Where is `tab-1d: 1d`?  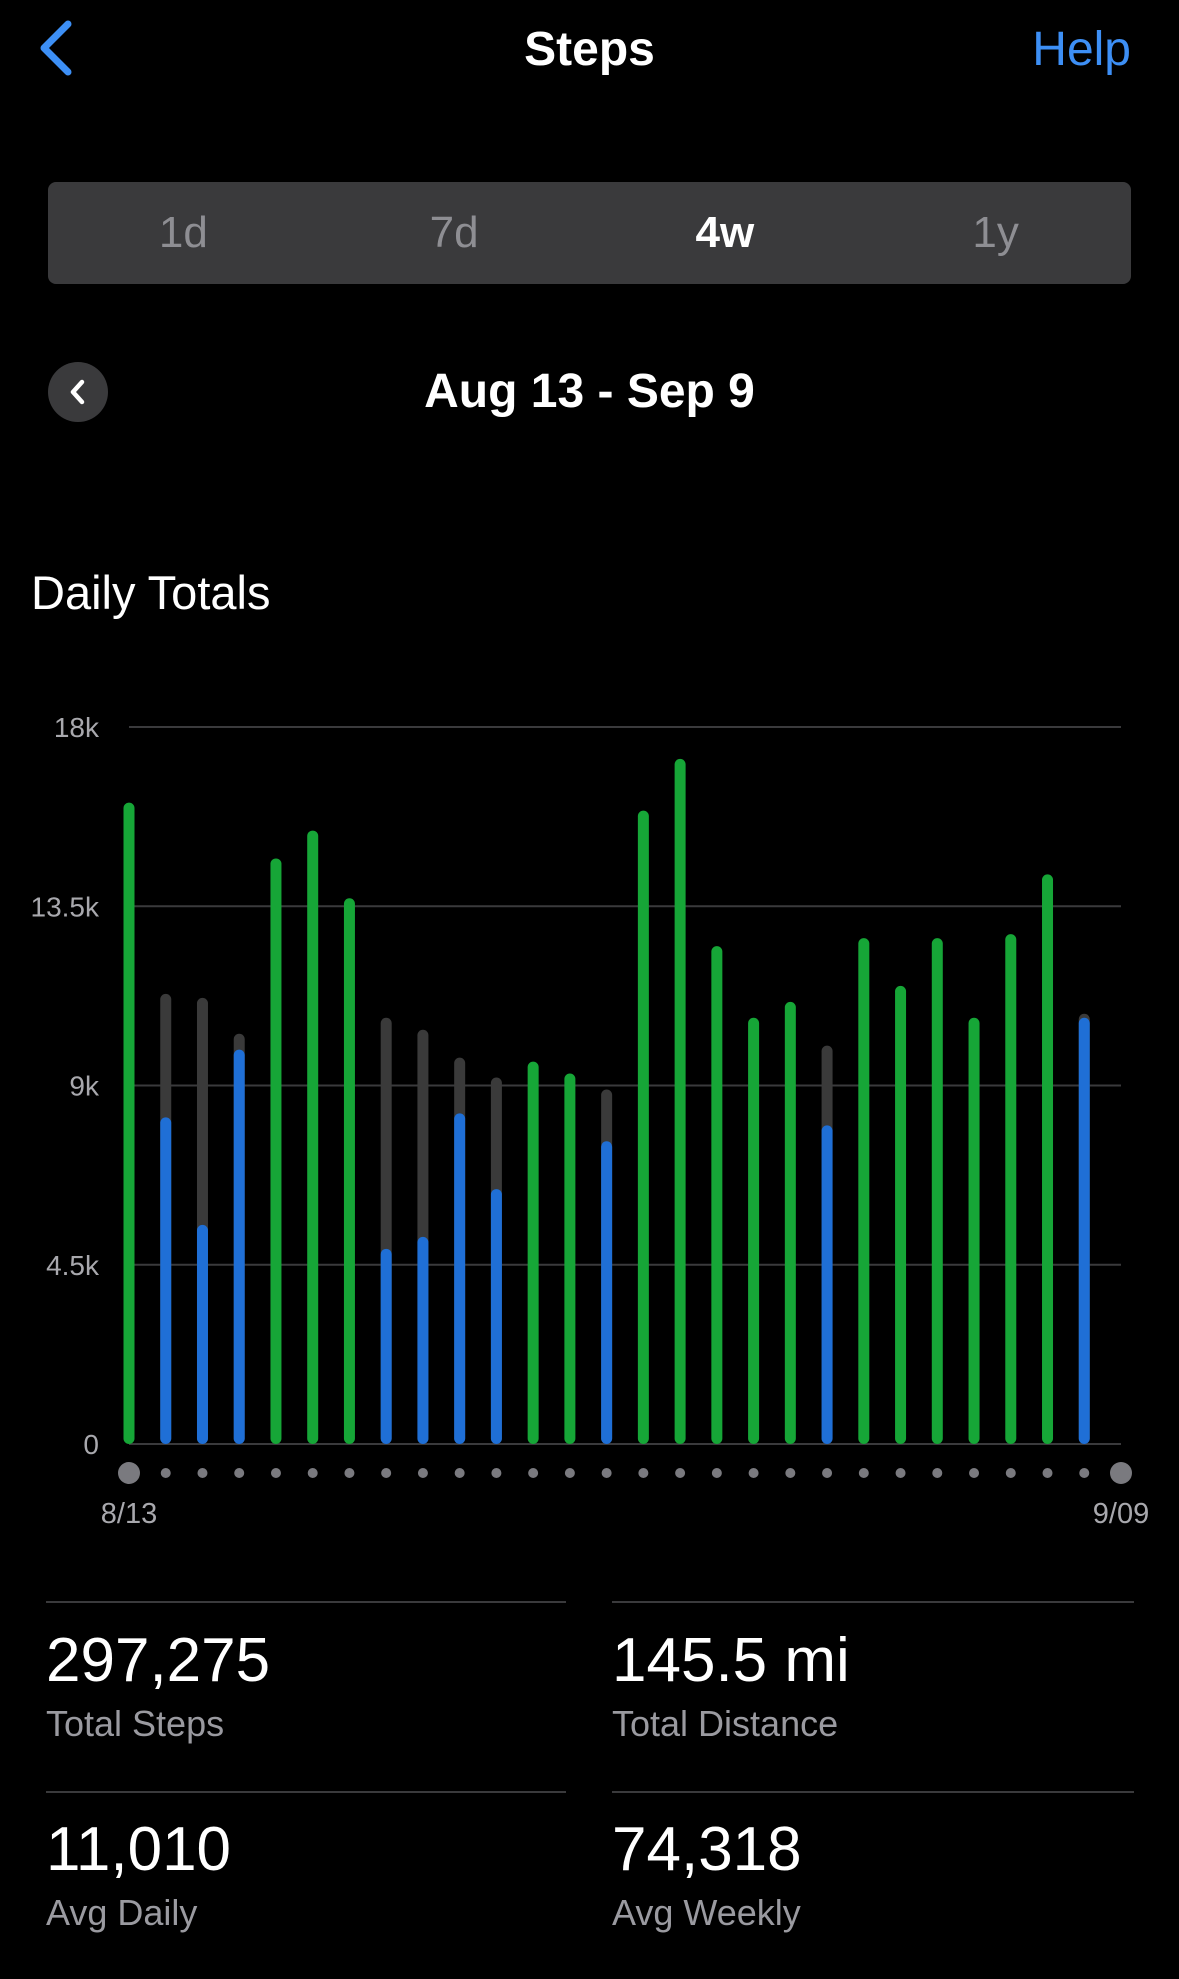 tab-1d: 1d is located at coordinates (183, 233).